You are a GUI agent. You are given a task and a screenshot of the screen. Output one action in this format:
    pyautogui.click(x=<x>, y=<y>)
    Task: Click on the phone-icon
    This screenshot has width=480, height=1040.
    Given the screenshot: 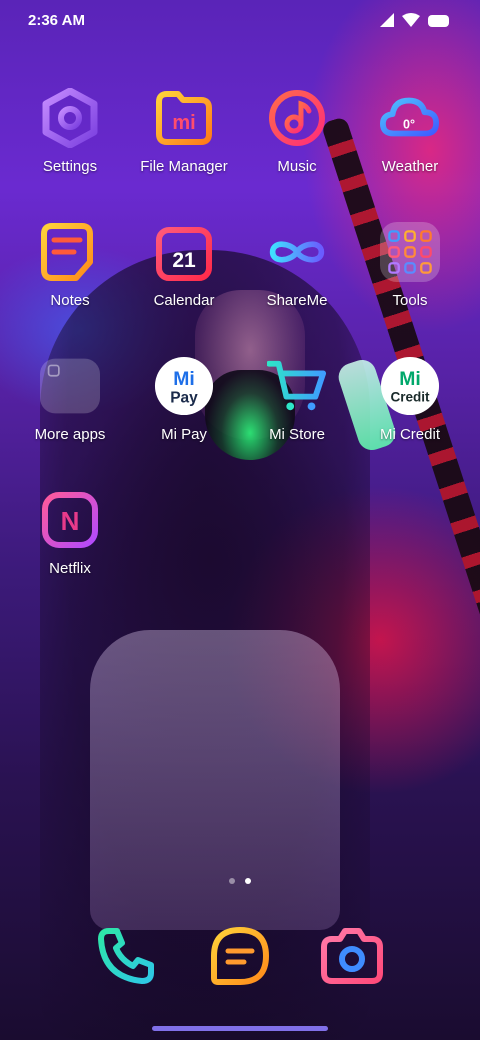 What is the action you would take?
    pyautogui.click(x=126, y=958)
    